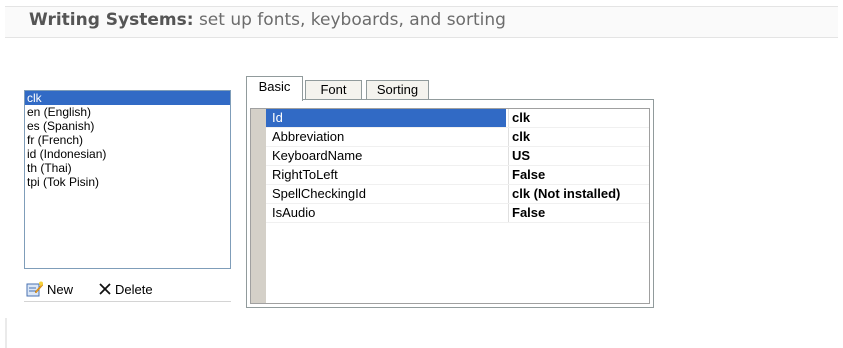 This screenshot has width=843, height=348. I want to click on table-row: RightToLeft False, so click(457, 175).